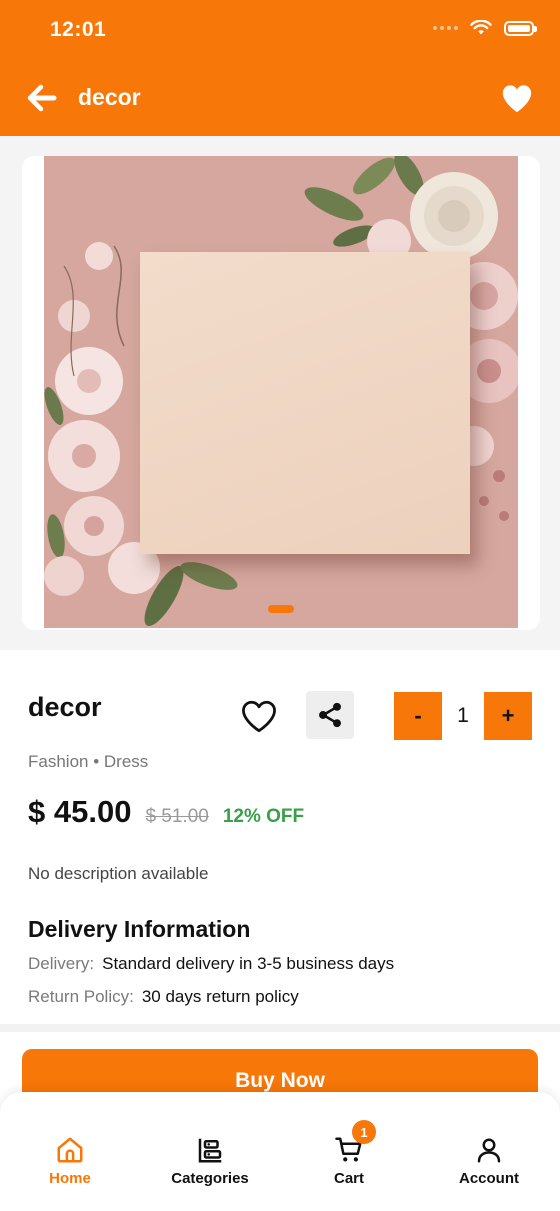  I want to click on nav-categories: Categories, so click(210, 1160).